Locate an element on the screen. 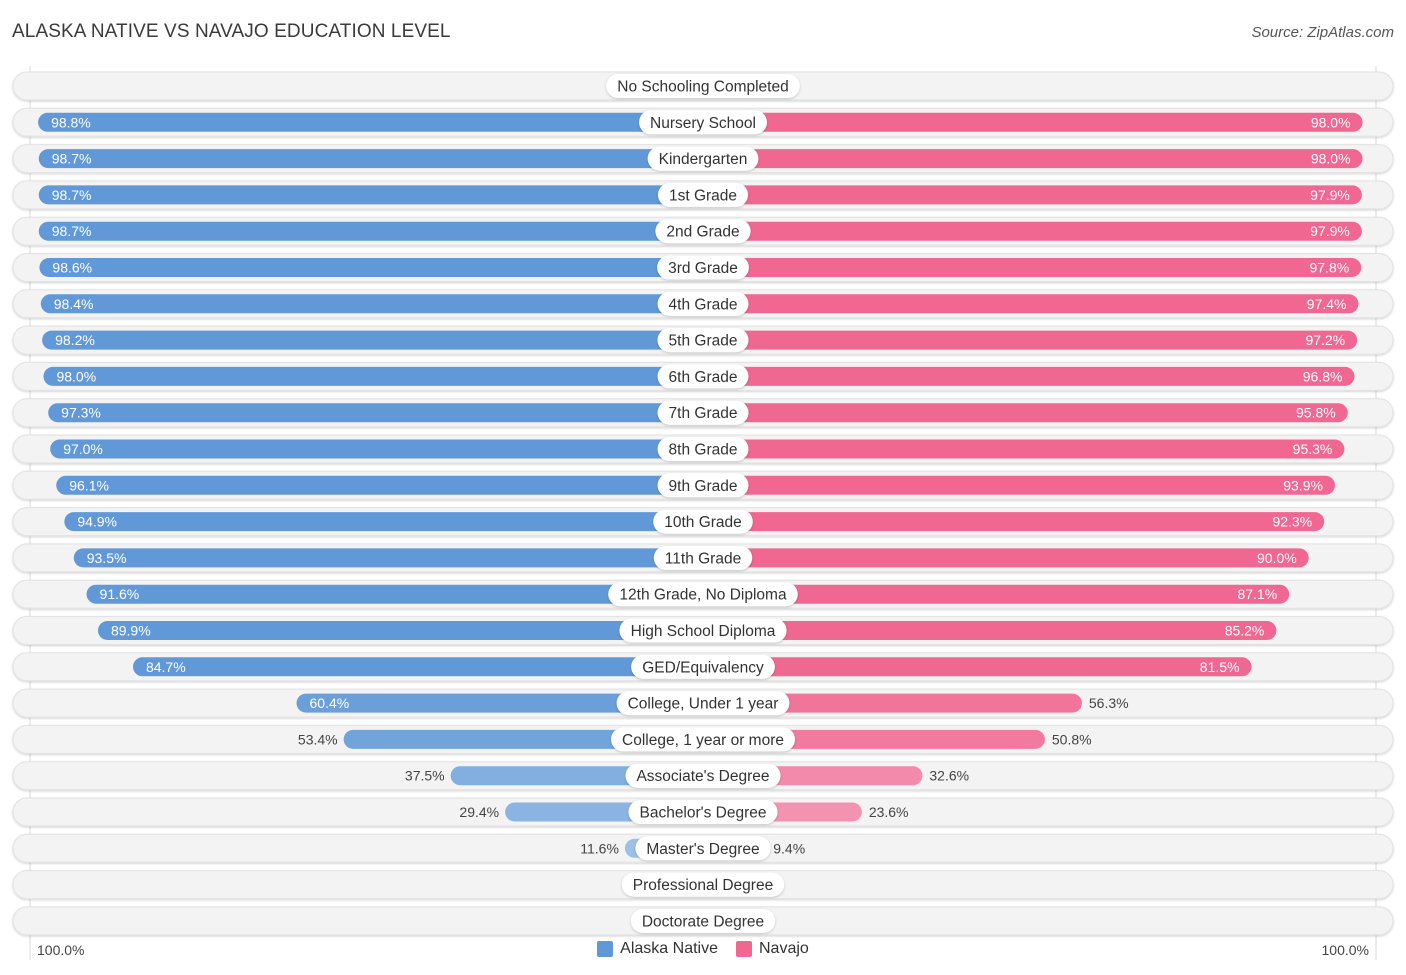  value-label-navajo: 95.8% is located at coordinates (1316, 413).